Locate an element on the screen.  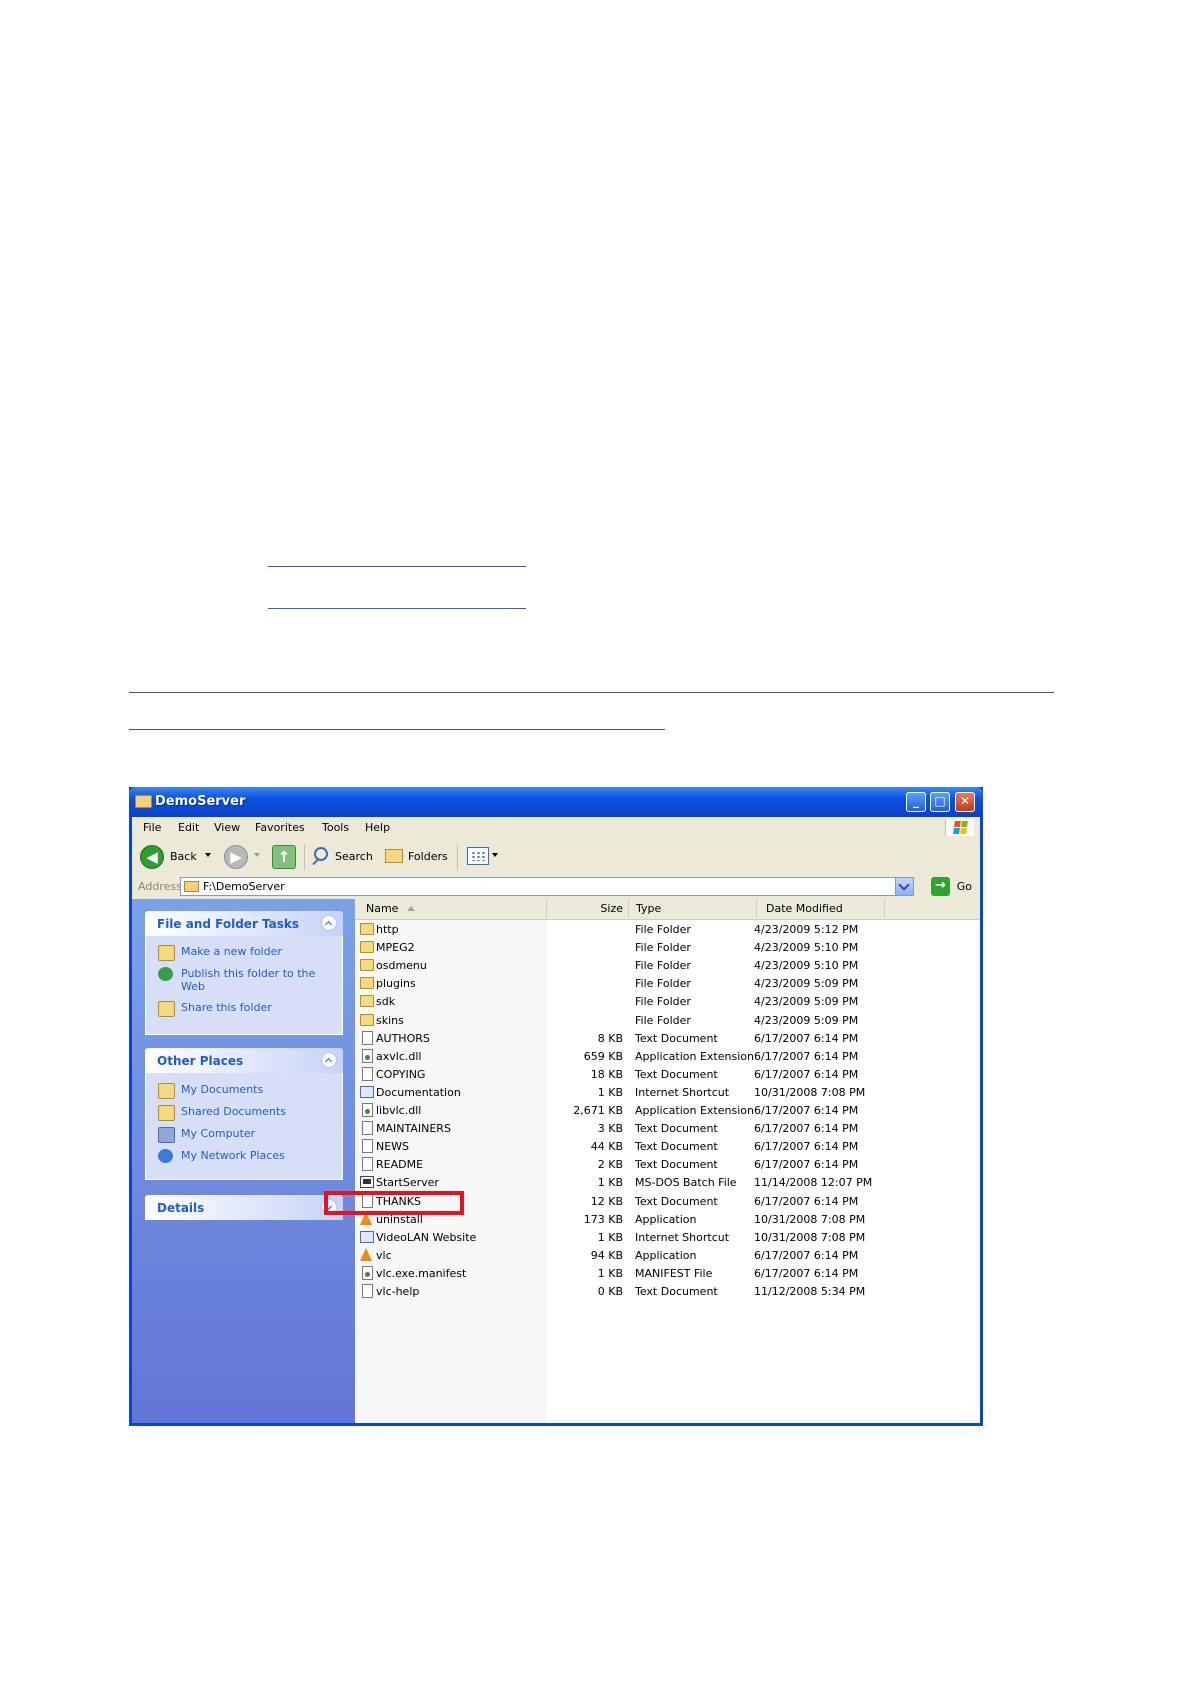
file-row: sdk File Folder 4/23/2009 5:09 PM is located at coordinates (667, 1002).